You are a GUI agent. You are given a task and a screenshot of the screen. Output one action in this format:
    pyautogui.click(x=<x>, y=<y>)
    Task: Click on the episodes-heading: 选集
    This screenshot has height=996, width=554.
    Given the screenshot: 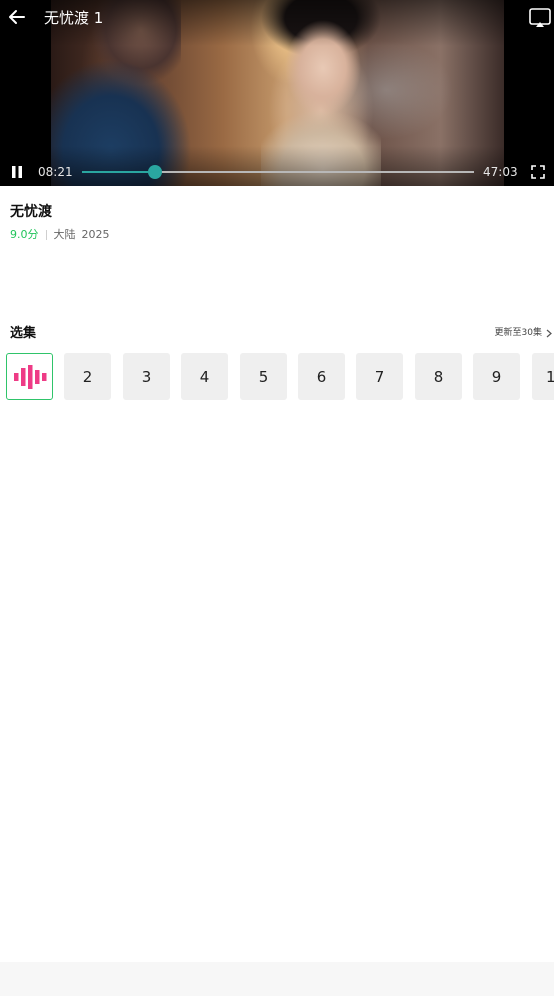 What is the action you would take?
    pyautogui.click(x=23, y=333)
    